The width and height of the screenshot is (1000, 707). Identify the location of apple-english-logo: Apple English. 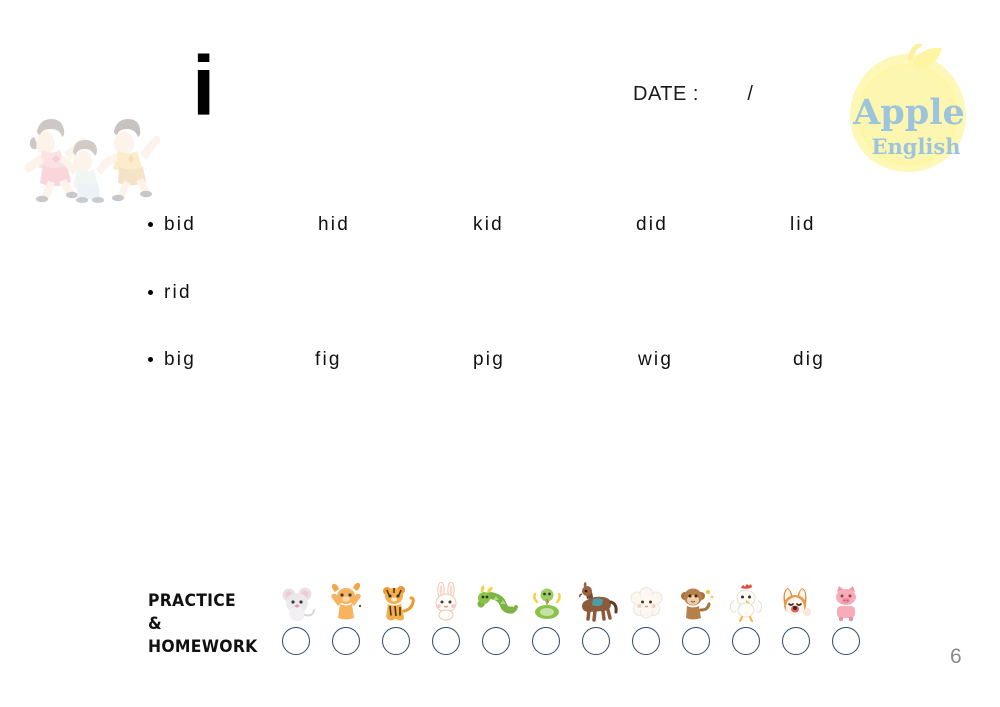
(909, 109).